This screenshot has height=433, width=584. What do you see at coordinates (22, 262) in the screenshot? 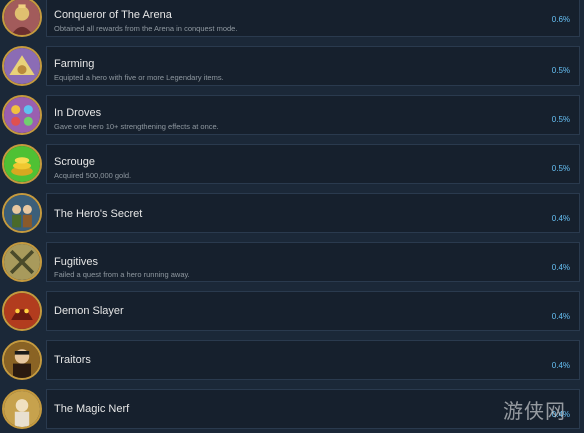
I see `crossed-swords-icon` at bounding box center [22, 262].